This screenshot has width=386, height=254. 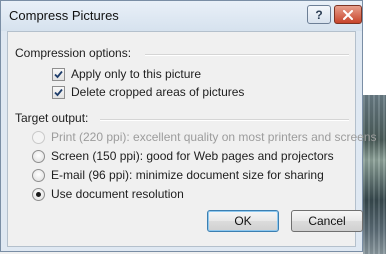 What do you see at coordinates (136, 74) in the screenshot?
I see `apply-only-label: Apply only to this picture` at bounding box center [136, 74].